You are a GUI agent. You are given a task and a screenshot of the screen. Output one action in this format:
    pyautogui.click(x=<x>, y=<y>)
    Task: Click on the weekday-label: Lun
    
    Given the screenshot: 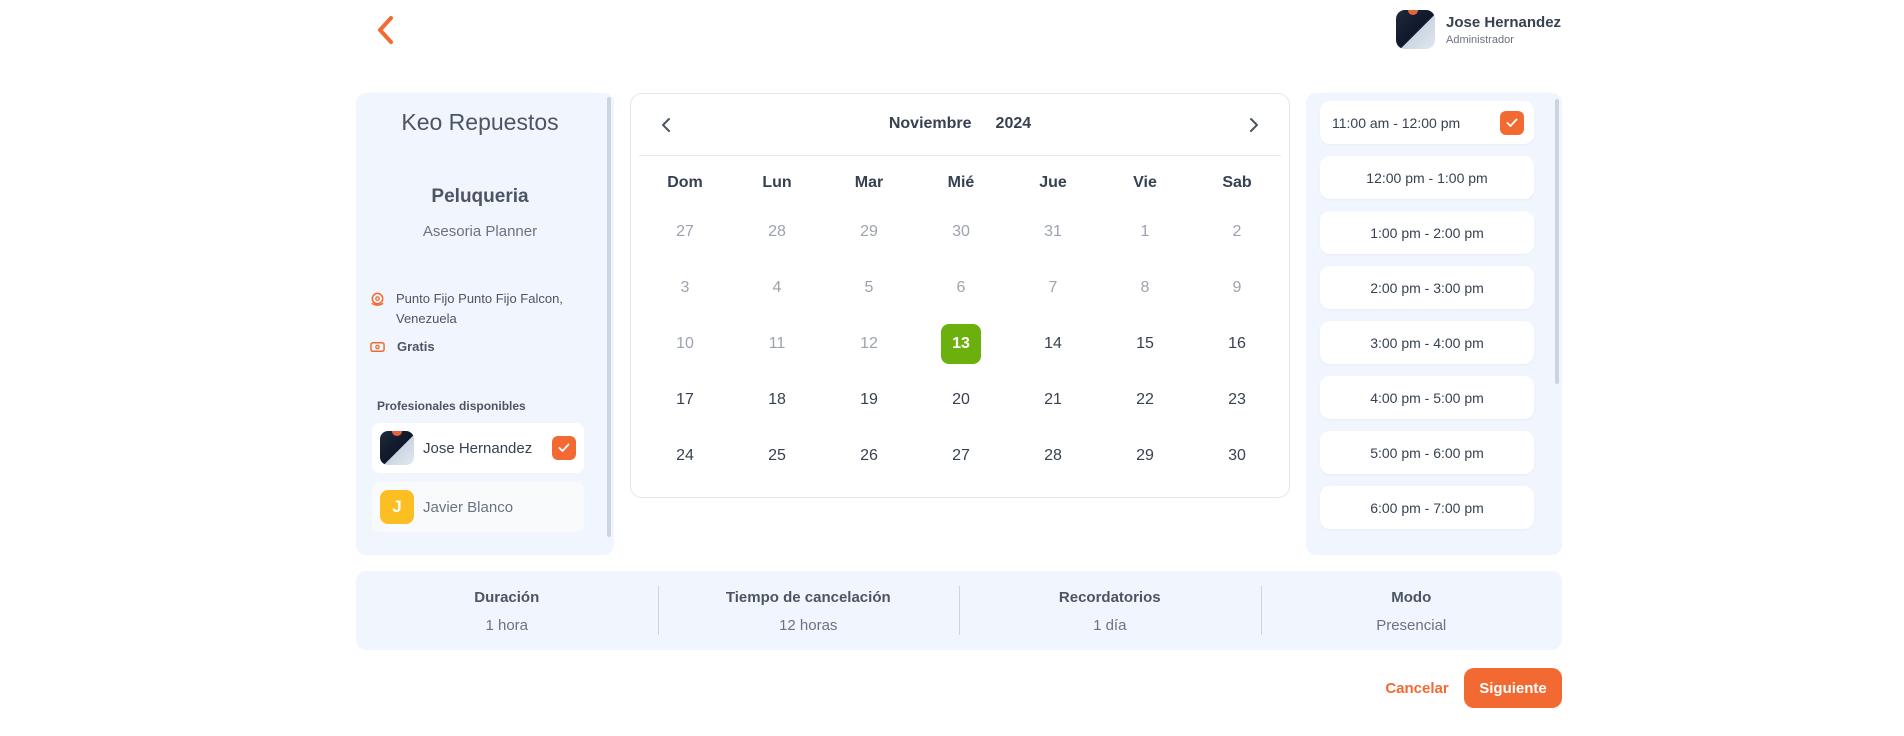 What is the action you would take?
    pyautogui.click(x=777, y=182)
    